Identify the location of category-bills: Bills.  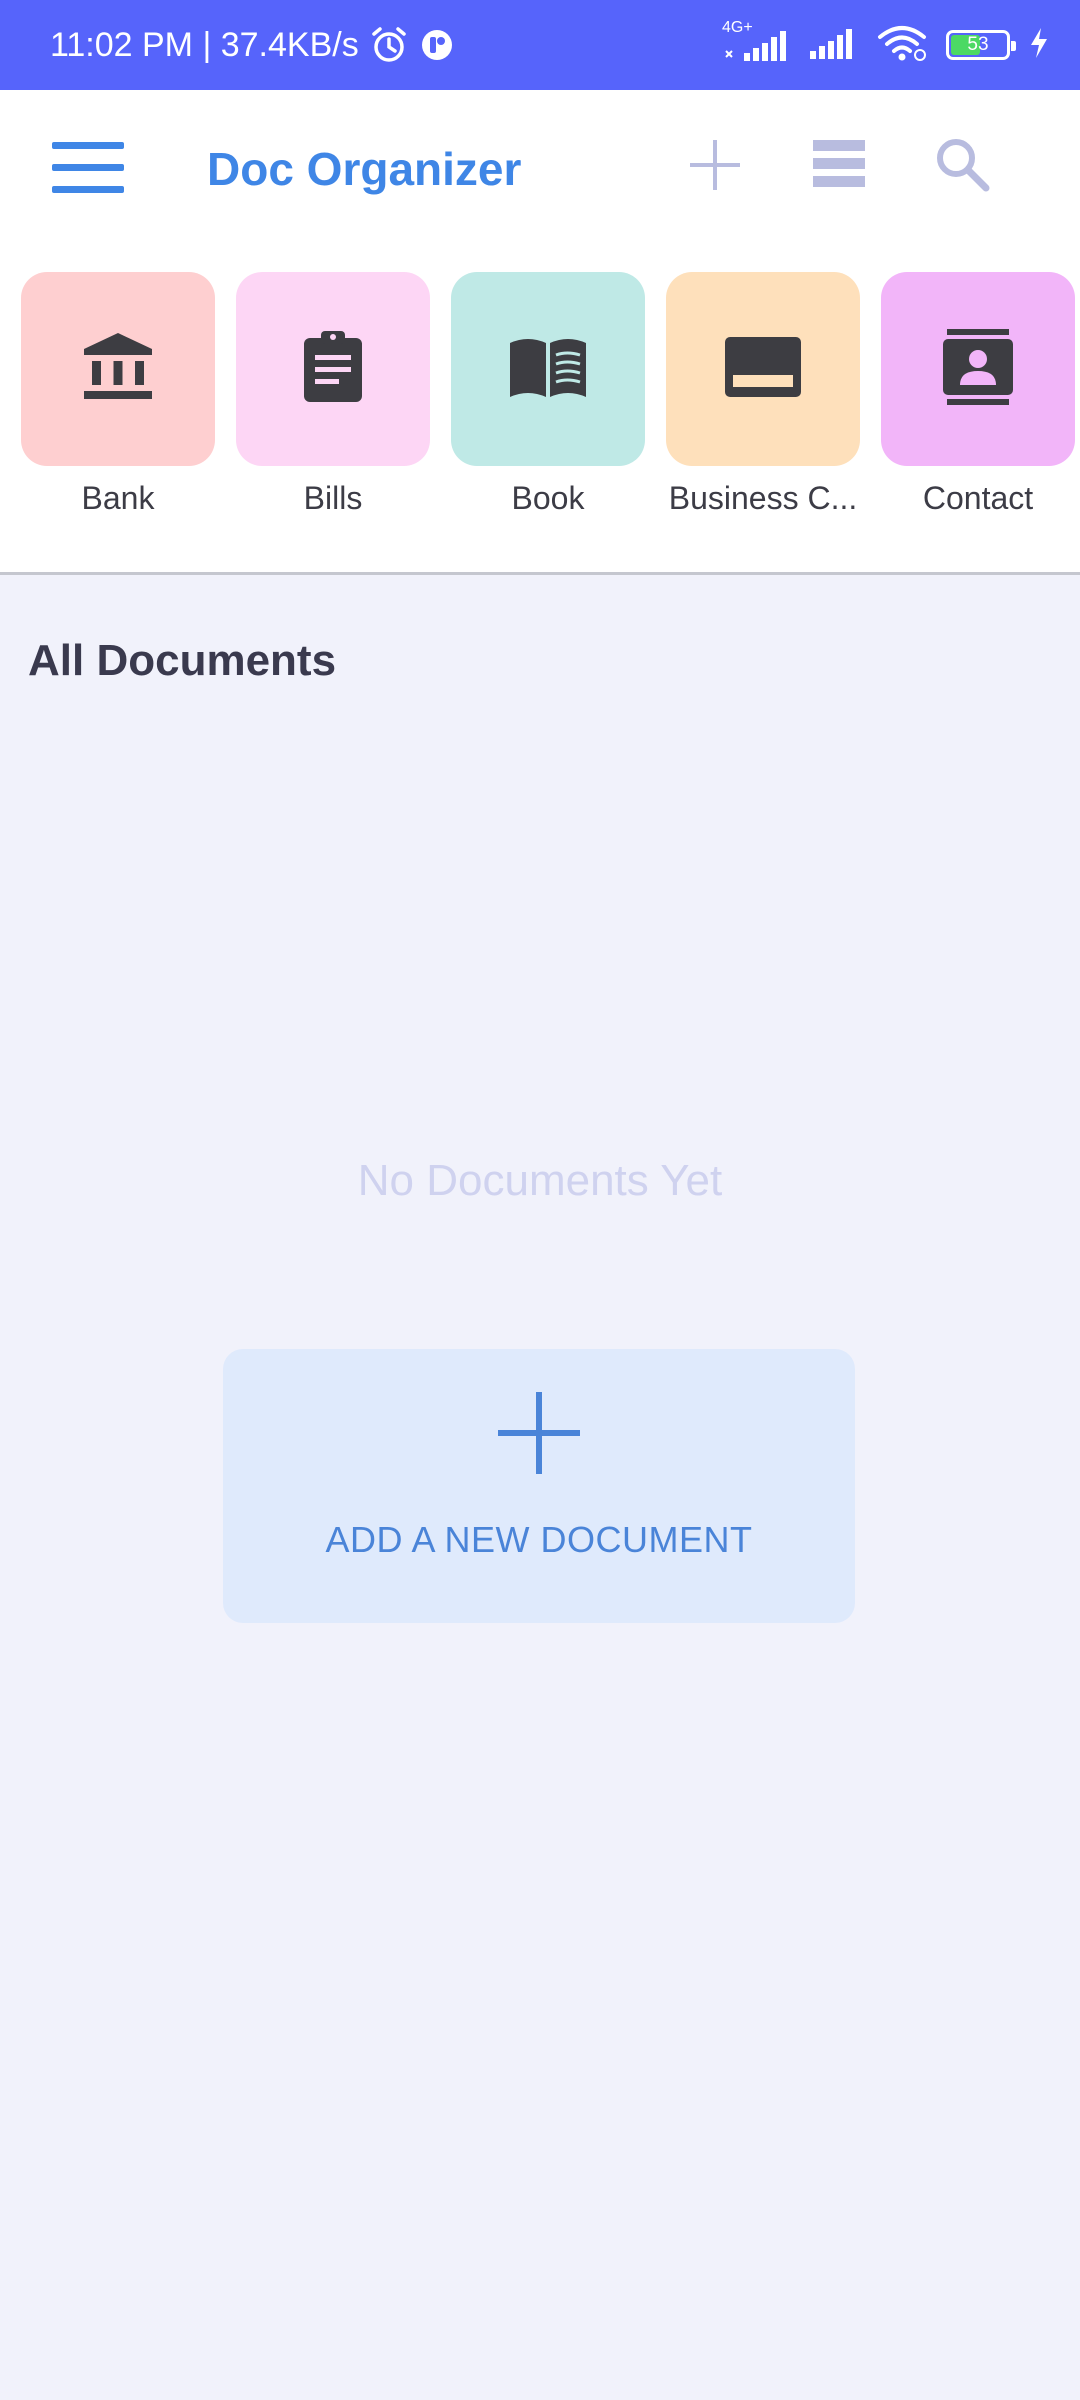
(333, 394).